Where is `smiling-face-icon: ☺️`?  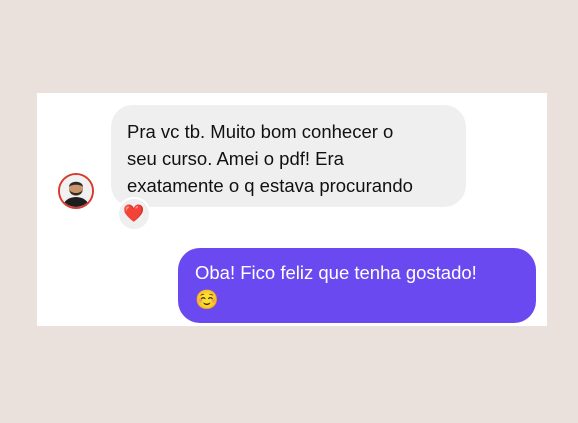
smiling-face-icon: ☺️ is located at coordinates (207, 300).